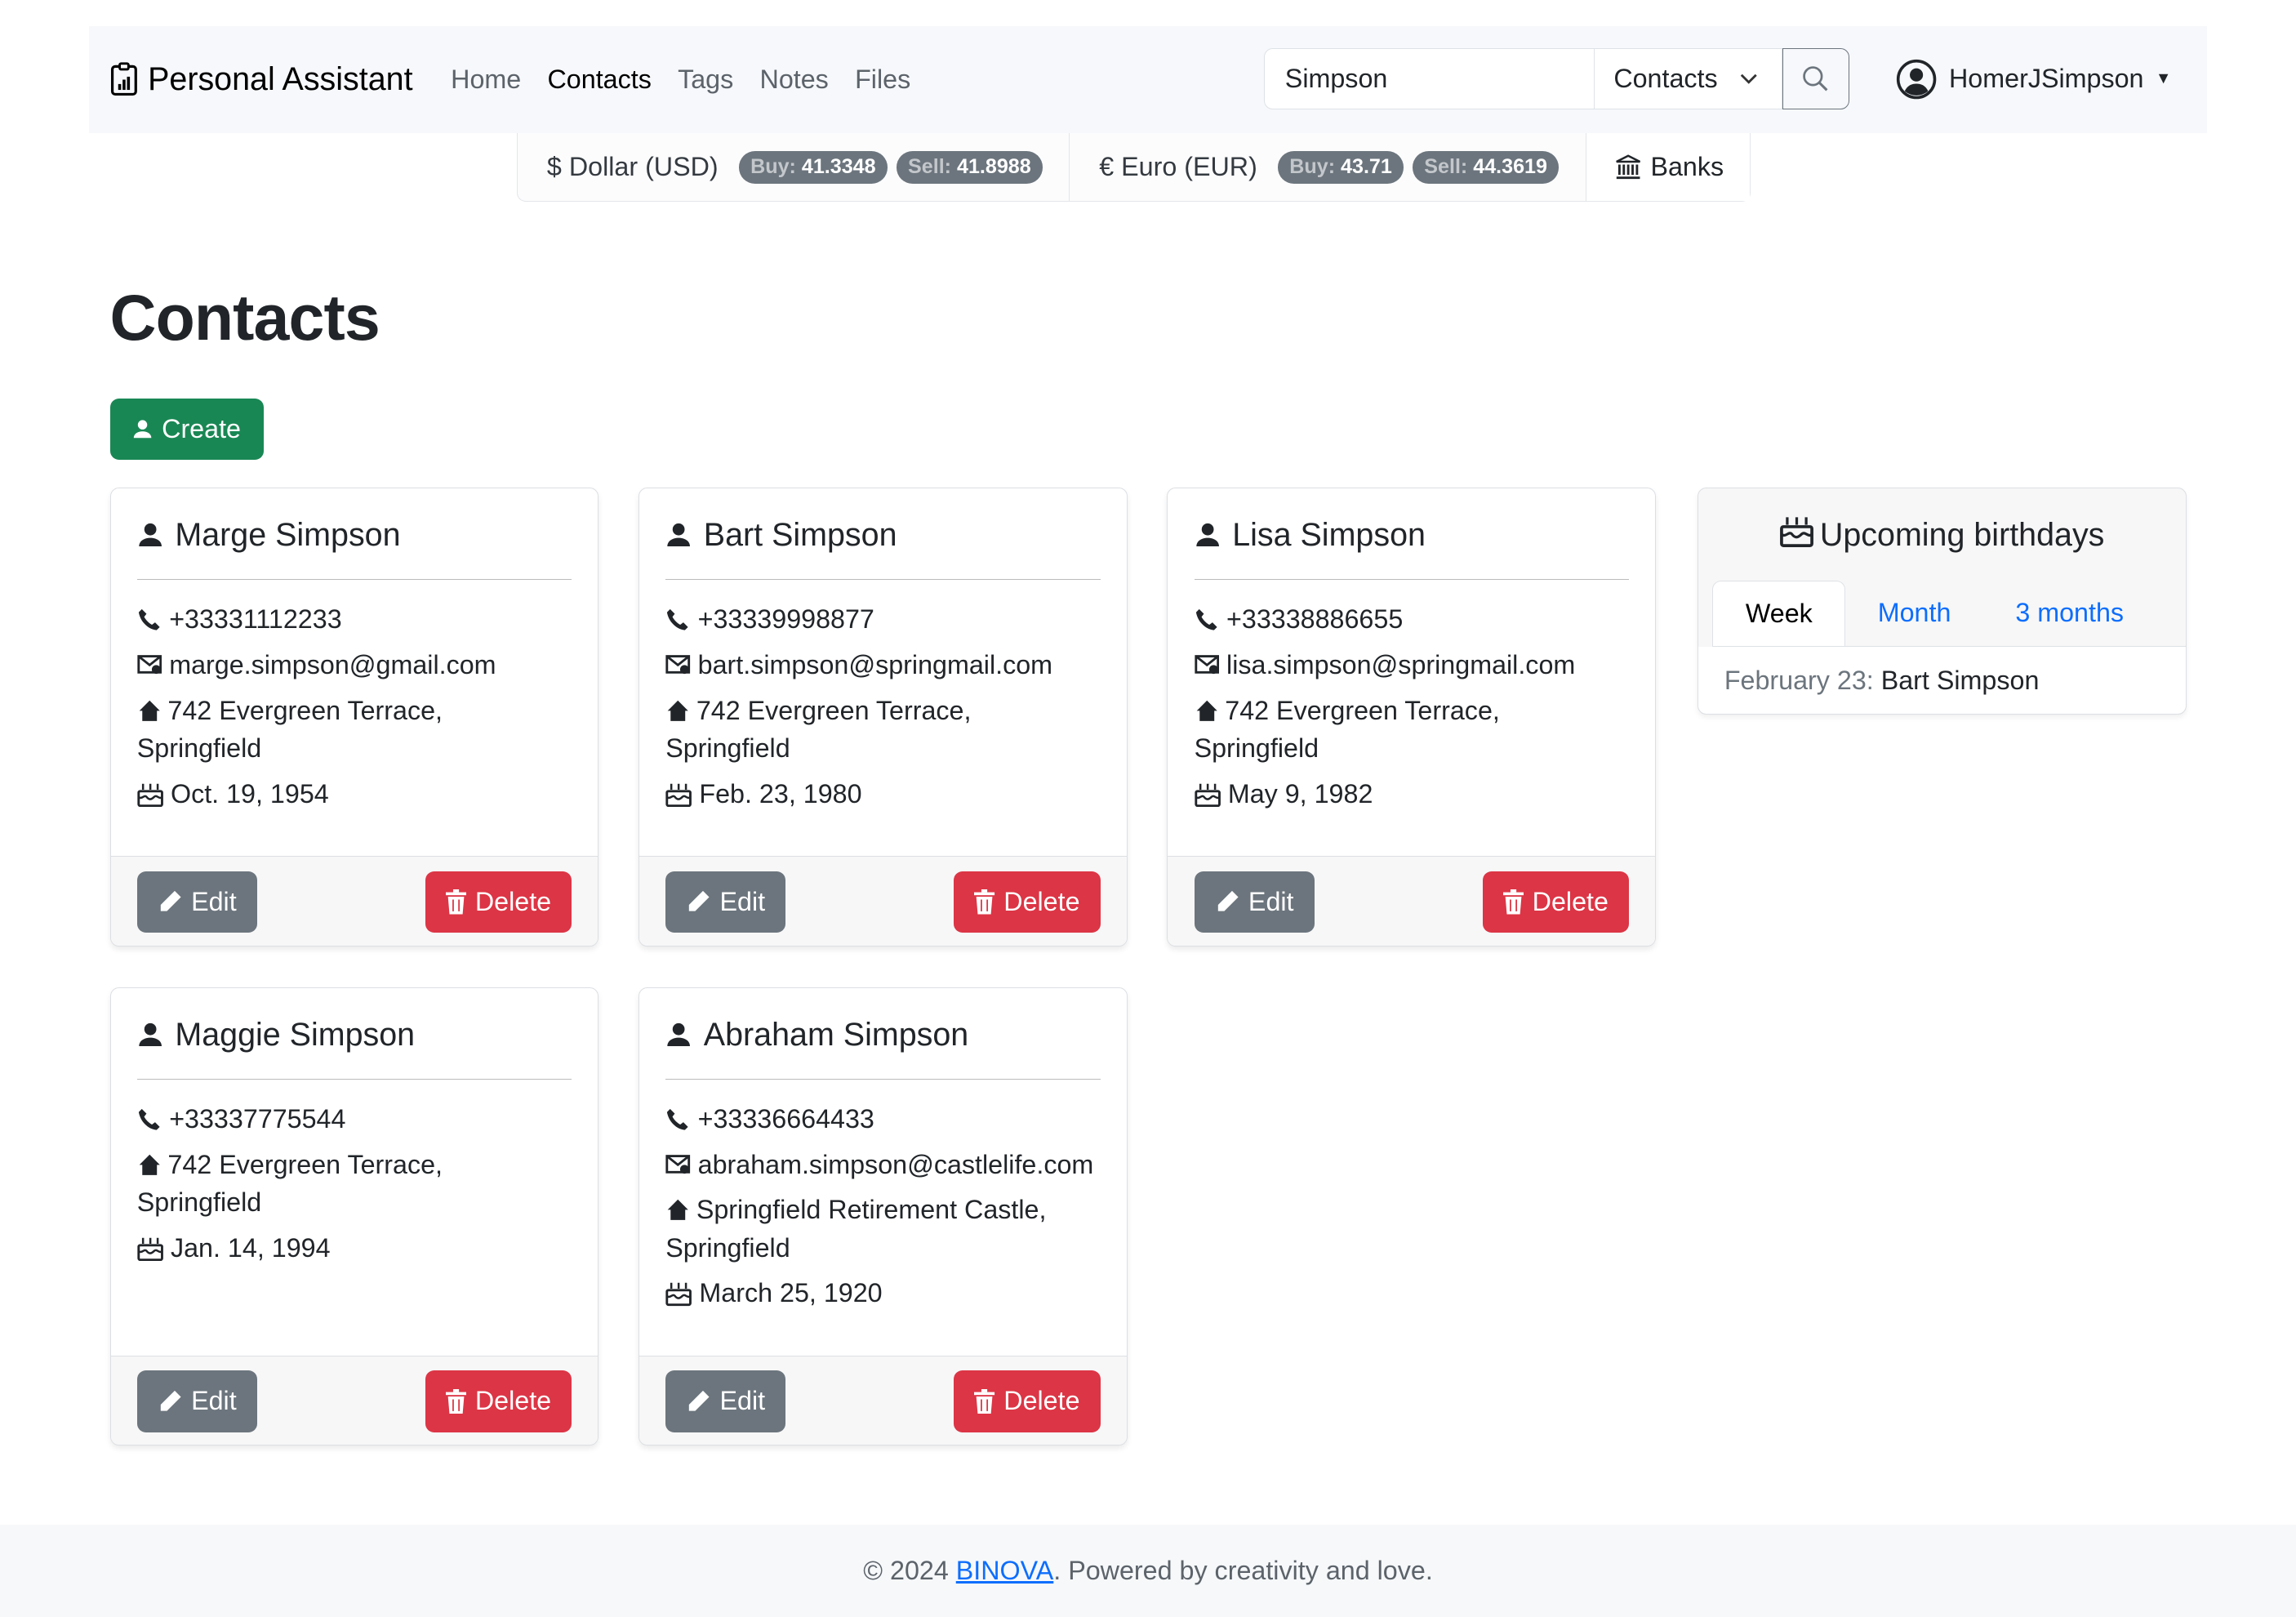  I want to click on user-menu: HomerJSimpson ▼, so click(2033, 79).